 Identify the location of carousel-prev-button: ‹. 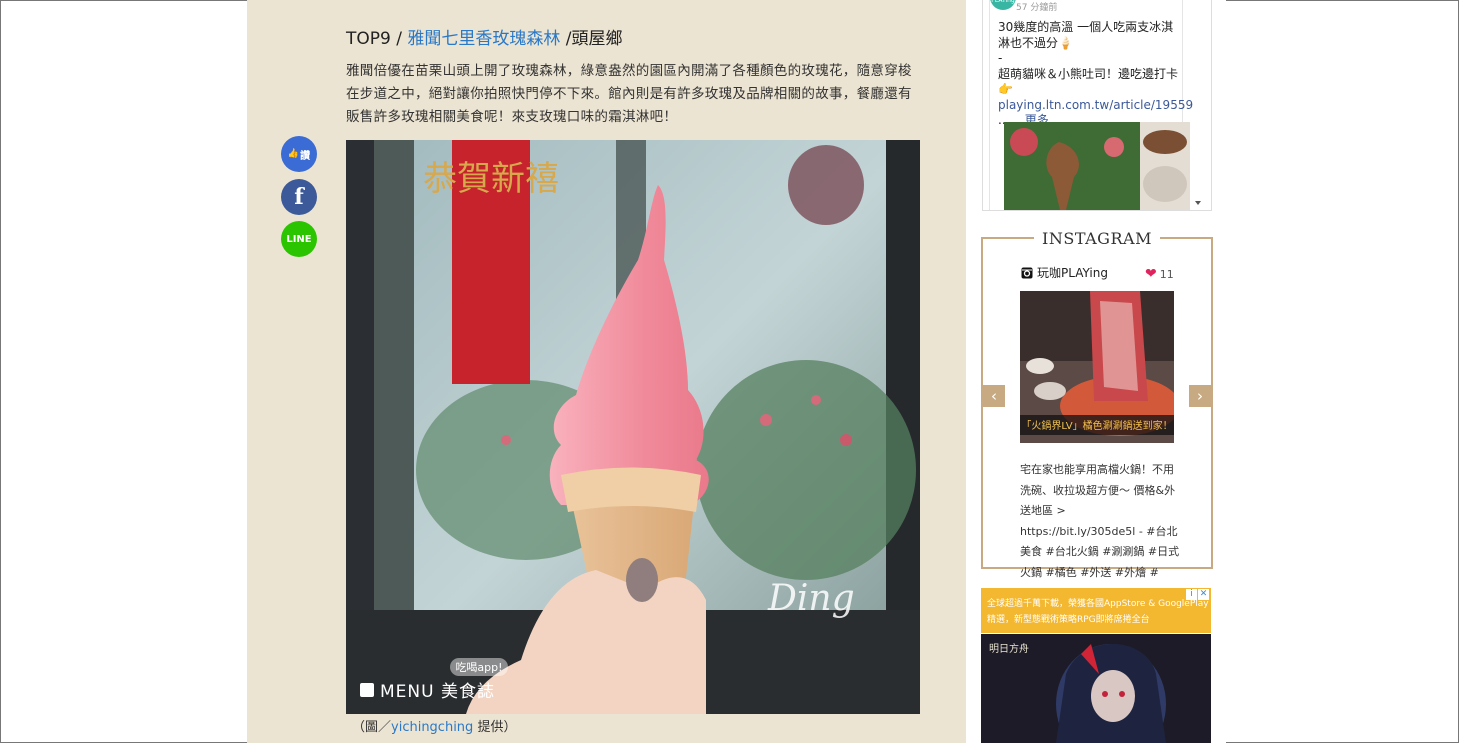
(994, 396).